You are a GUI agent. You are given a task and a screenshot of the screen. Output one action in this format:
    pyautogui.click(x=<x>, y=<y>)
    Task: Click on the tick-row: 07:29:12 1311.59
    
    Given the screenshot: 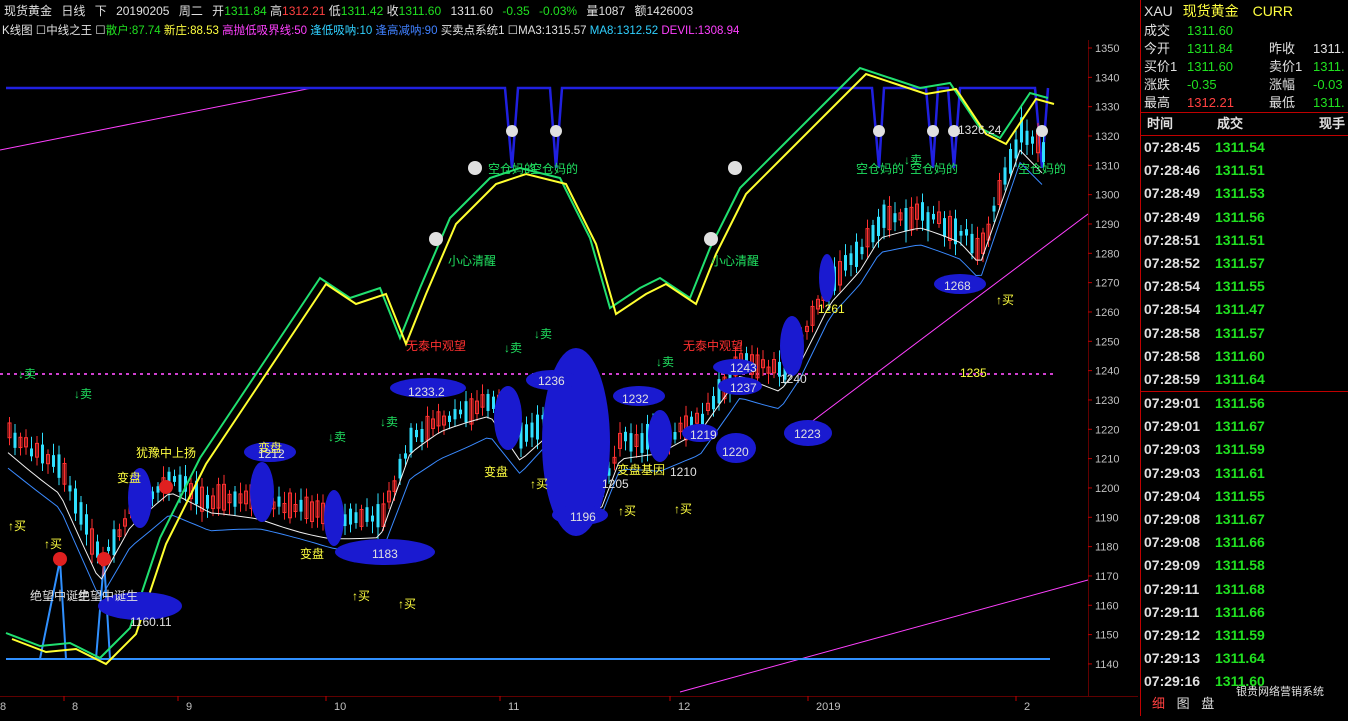 What is the action you would take?
    pyautogui.click(x=1244, y=635)
    